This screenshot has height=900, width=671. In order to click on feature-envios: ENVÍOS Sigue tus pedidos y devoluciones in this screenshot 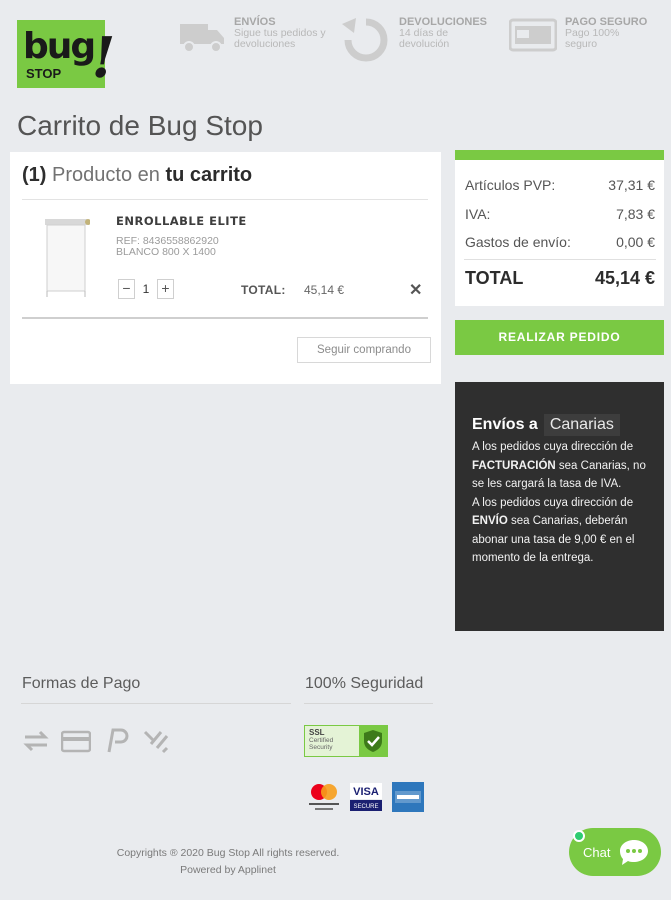, I will do `click(256, 36)`.